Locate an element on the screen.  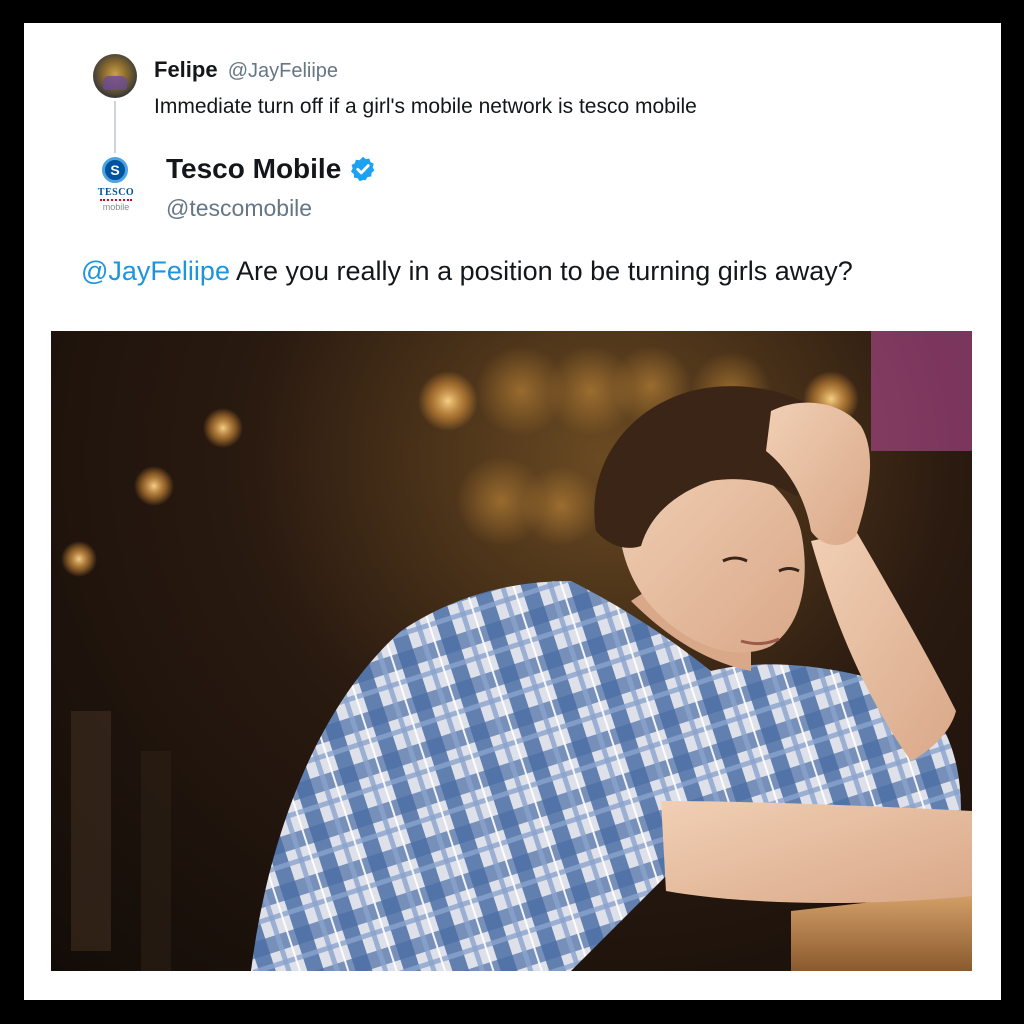
forearm is located at coordinates (816, 852).